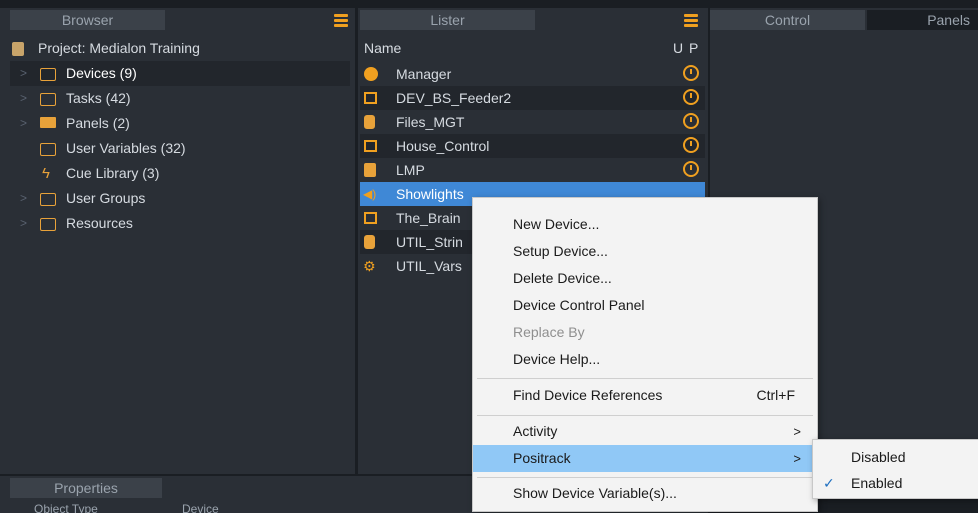 The height and width of the screenshot is (513, 978). I want to click on browser-header: Browser, so click(87, 20).